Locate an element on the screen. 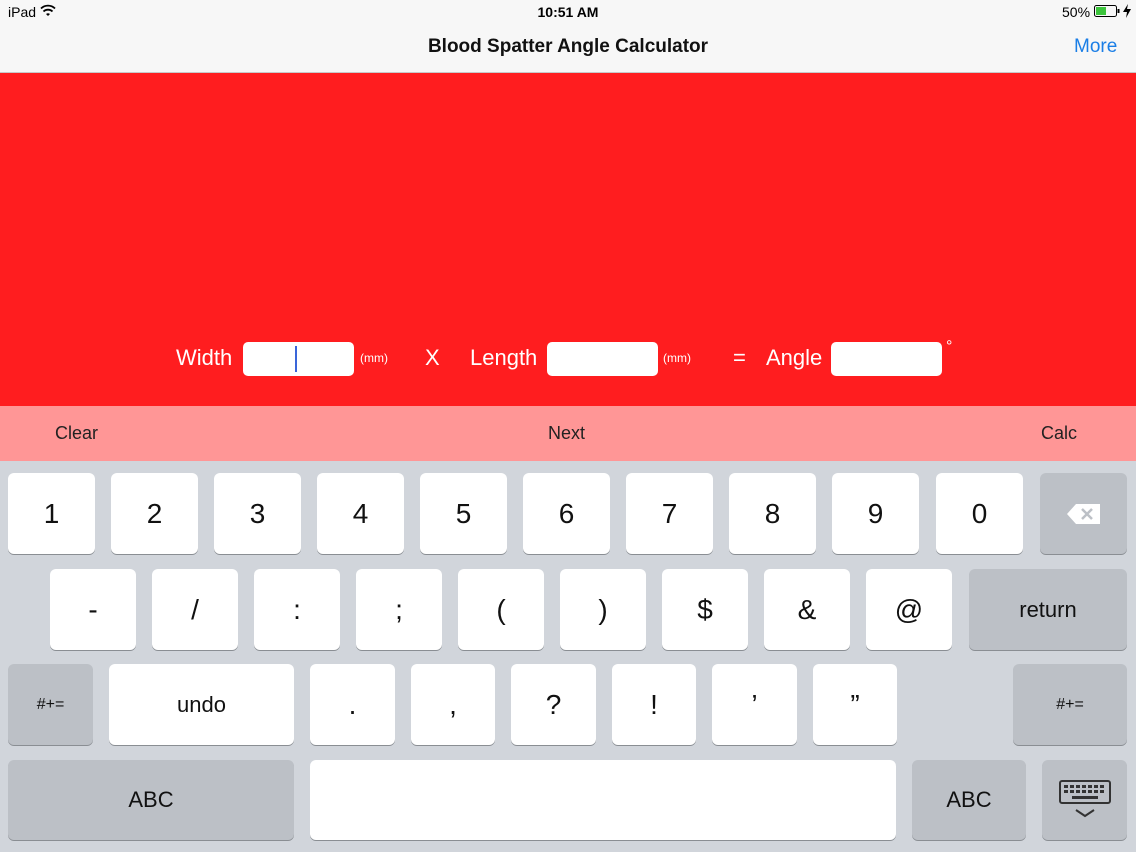 The image size is (1136, 852). length-label: Length is located at coordinates (504, 357).